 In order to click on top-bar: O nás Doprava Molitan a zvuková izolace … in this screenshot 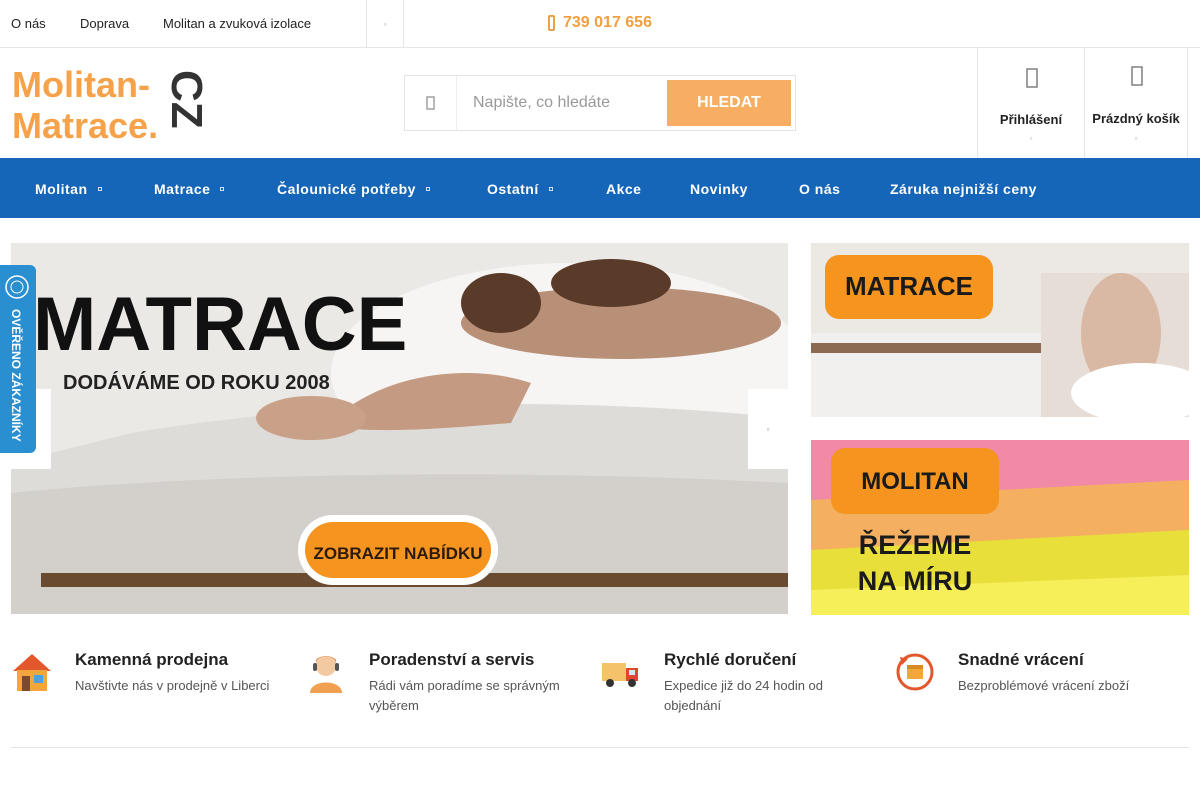, I will do `click(600, 24)`.